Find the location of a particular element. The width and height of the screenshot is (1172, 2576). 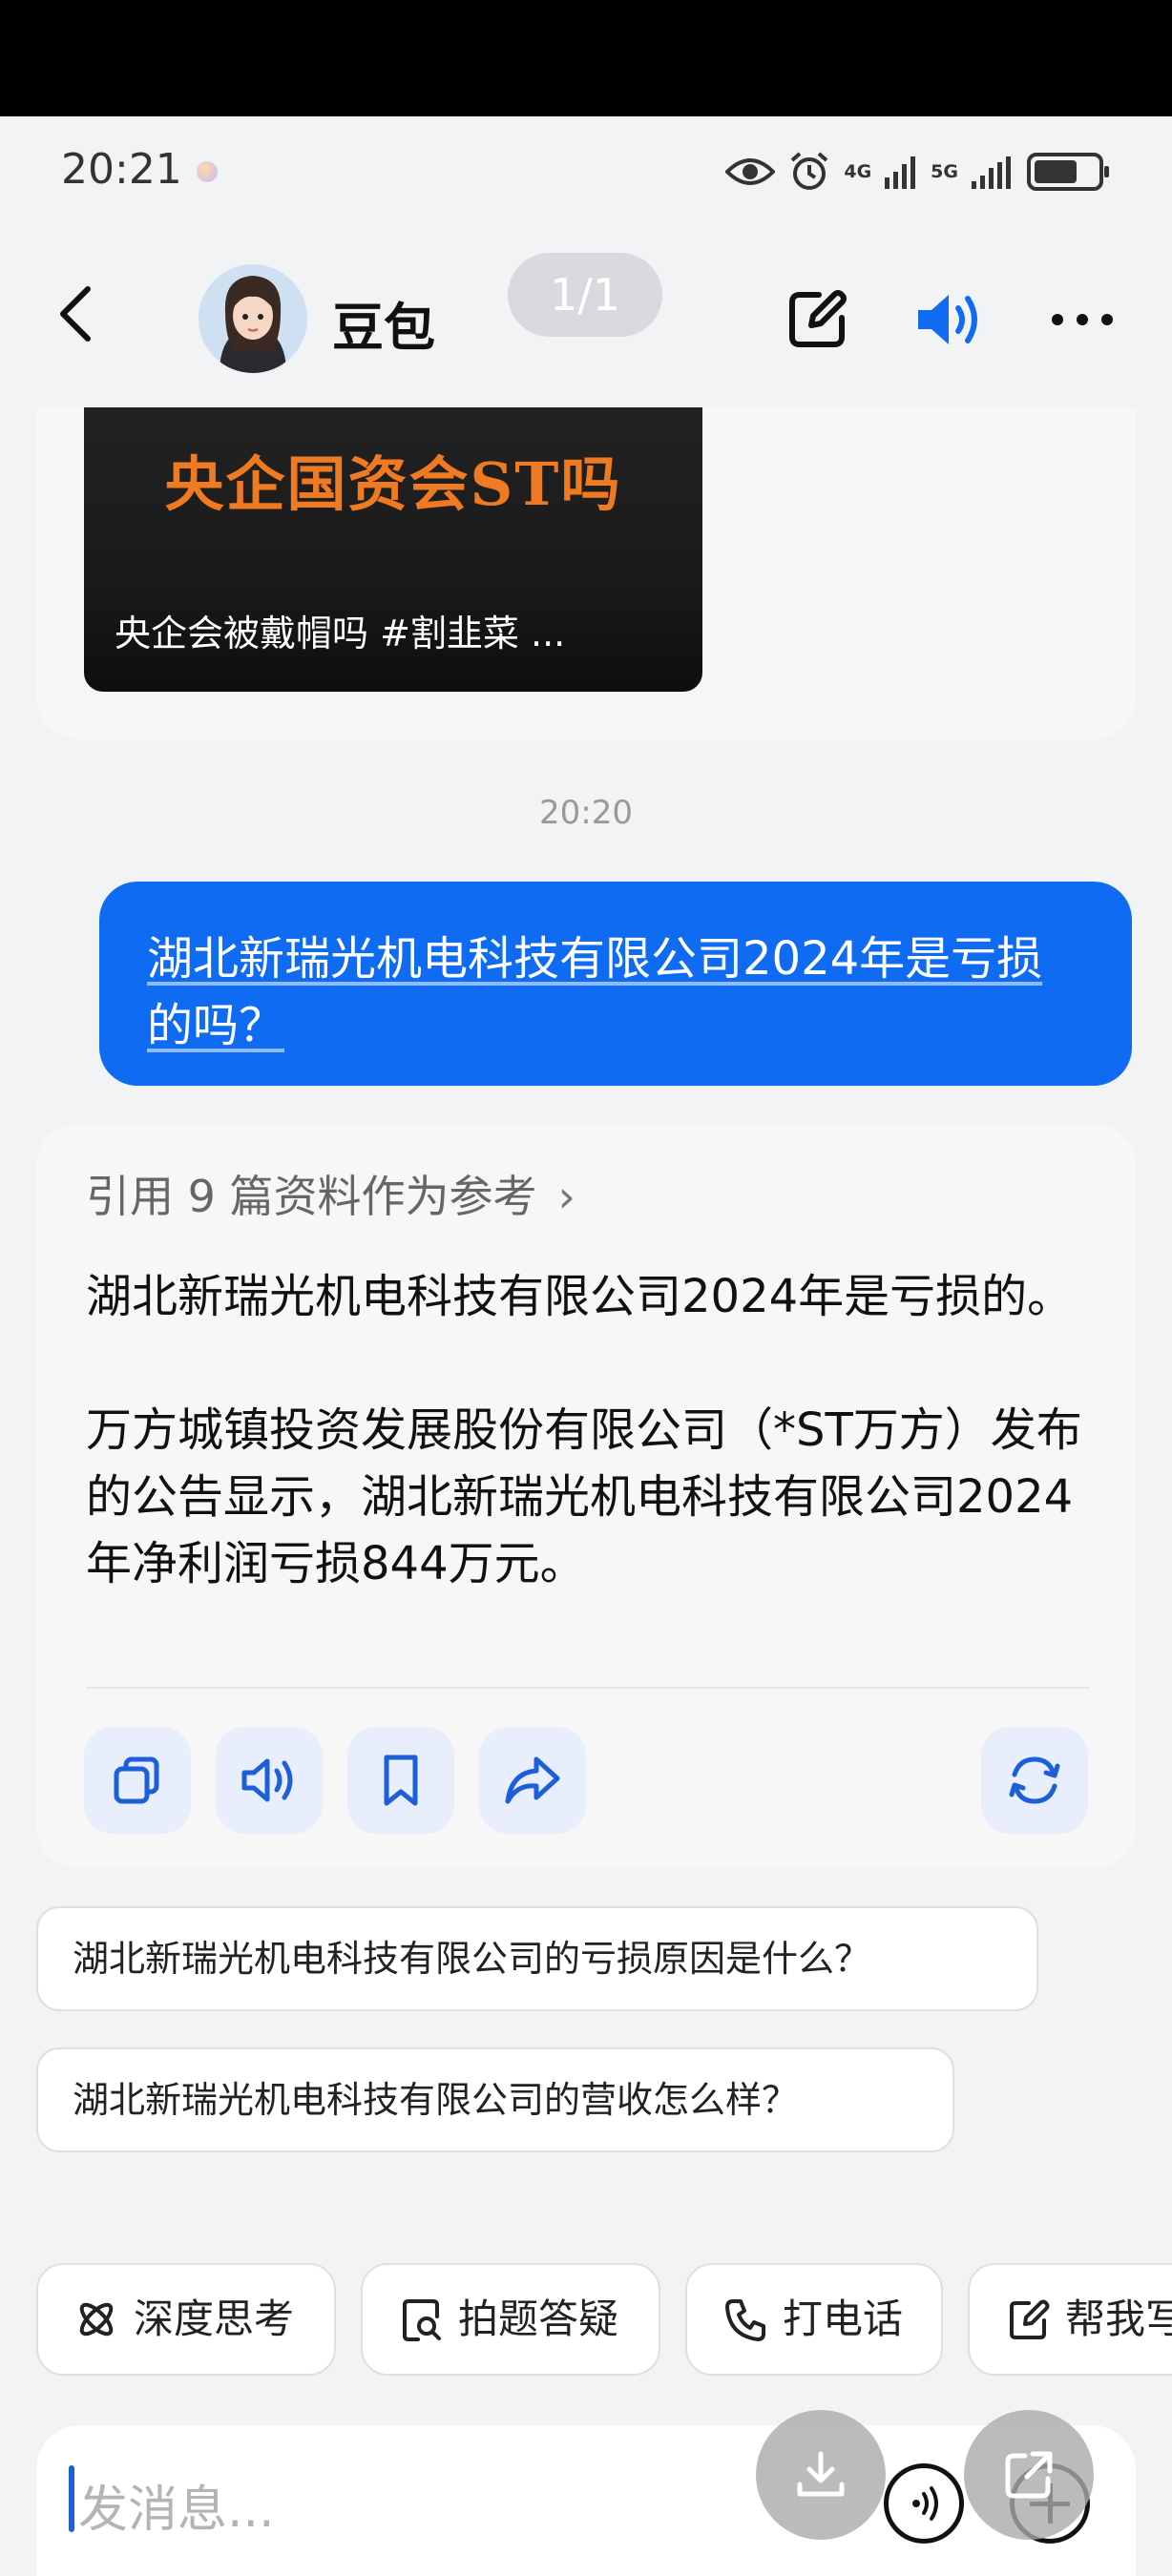

video-headline: 央企国资会ST吗 is located at coordinates (393, 484).